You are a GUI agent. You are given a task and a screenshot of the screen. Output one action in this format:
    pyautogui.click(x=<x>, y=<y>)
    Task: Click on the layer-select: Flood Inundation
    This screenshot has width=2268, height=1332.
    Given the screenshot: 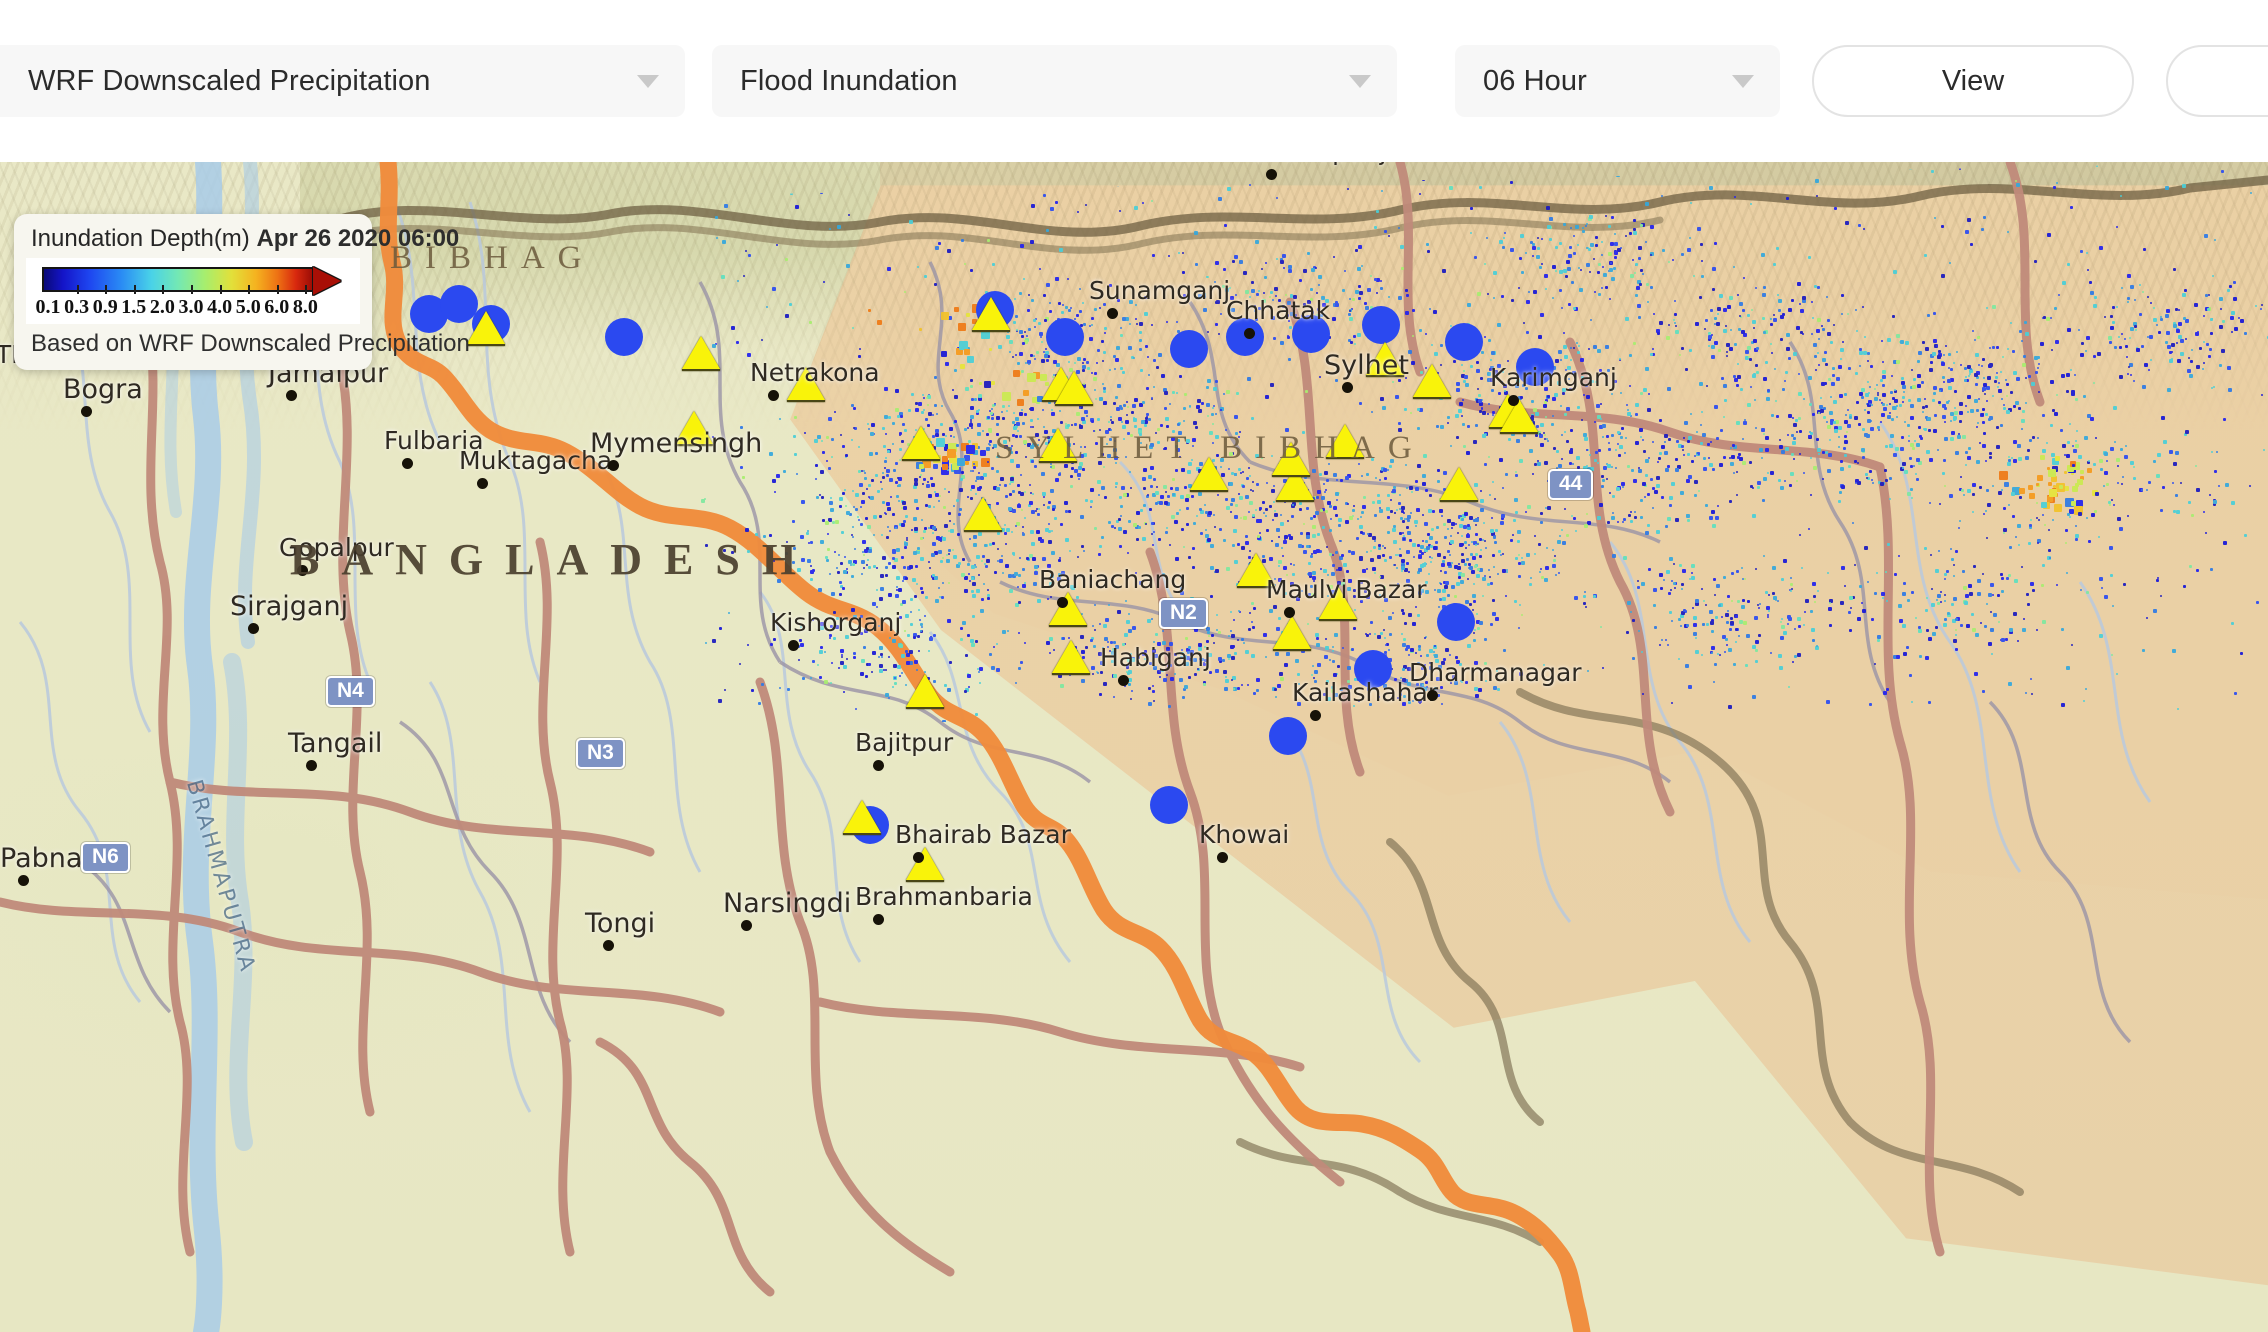 What is the action you would take?
    pyautogui.click(x=1054, y=81)
    